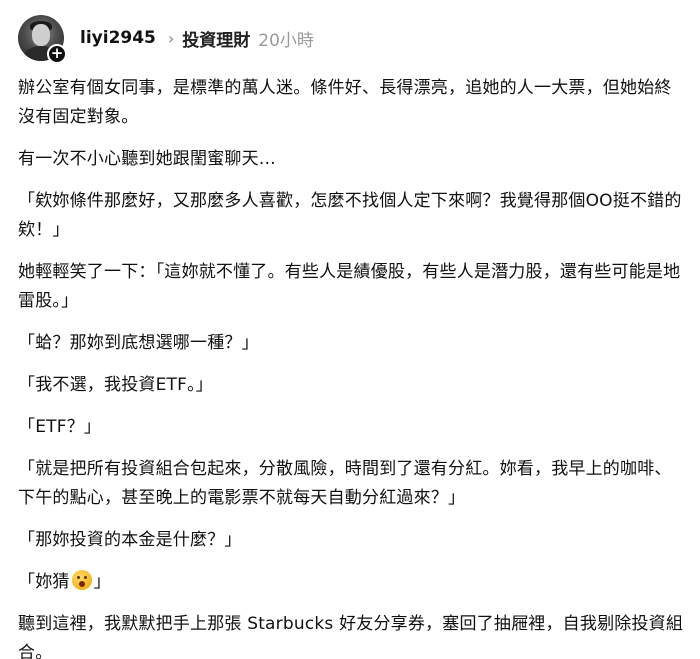 The image size is (700, 659). Describe the element at coordinates (130, 540) in the screenshot. I see `paragraph: 「那妳投資的本金是什麼？」` at that location.